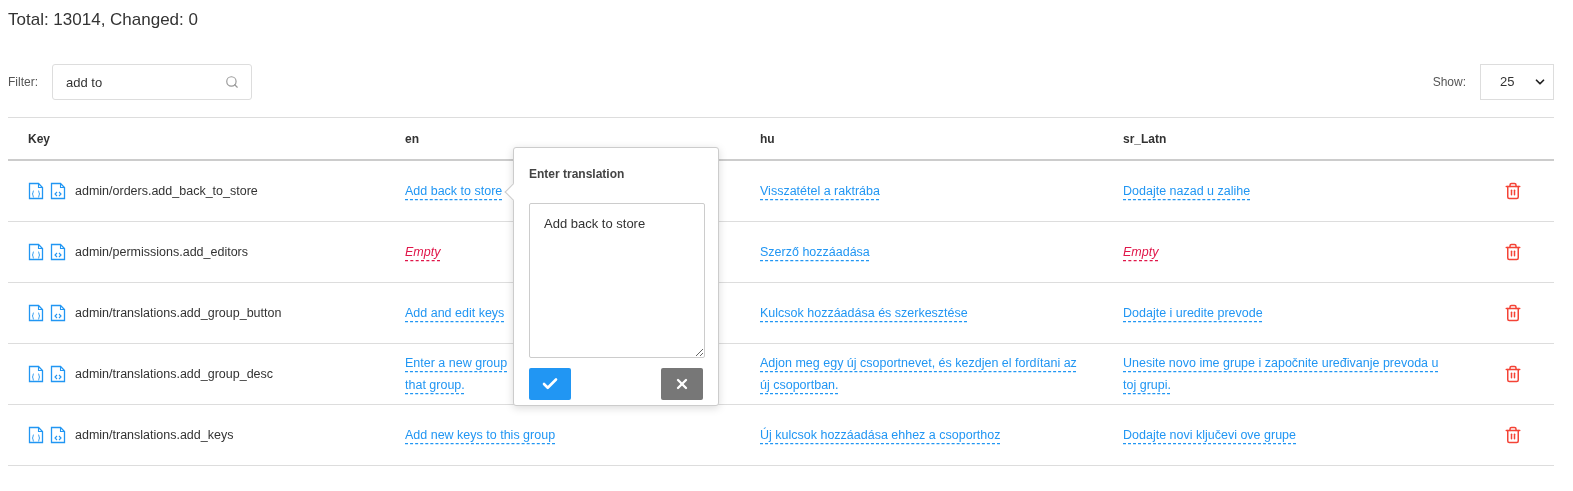 The image size is (1573, 491). I want to click on translation-link: Dodajte i uredite prevode, so click(1193, 313).